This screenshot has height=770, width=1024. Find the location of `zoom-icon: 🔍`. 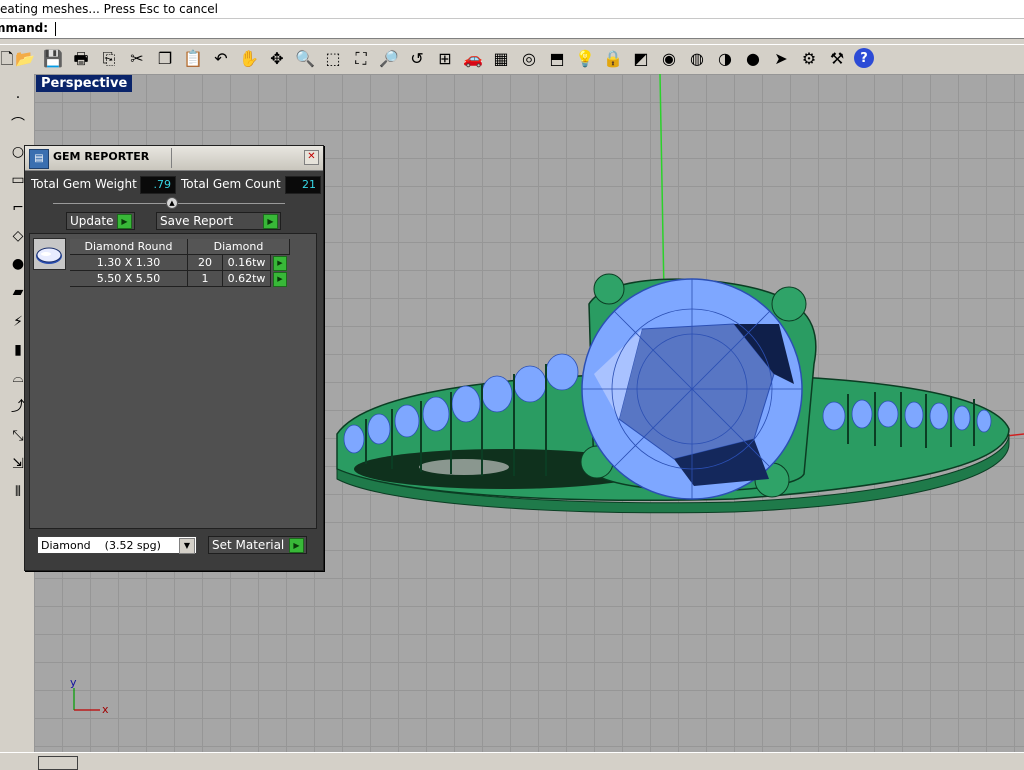

zoom-icon: 🔍 is located at coordinates (305, 59).